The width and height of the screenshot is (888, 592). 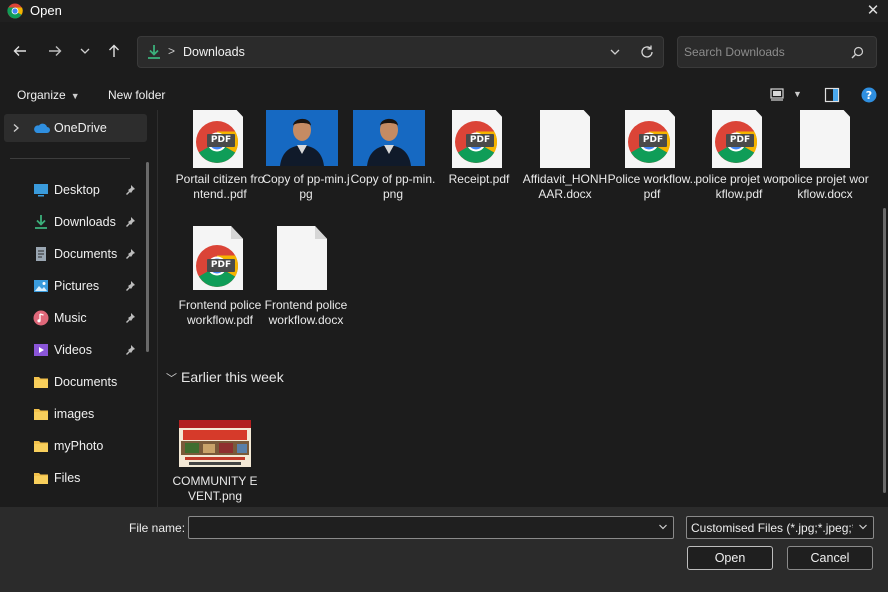 I want to click on file-type-select: Customised Files (*.jpg;*.jpeg;*, so click(x=780, y=527).